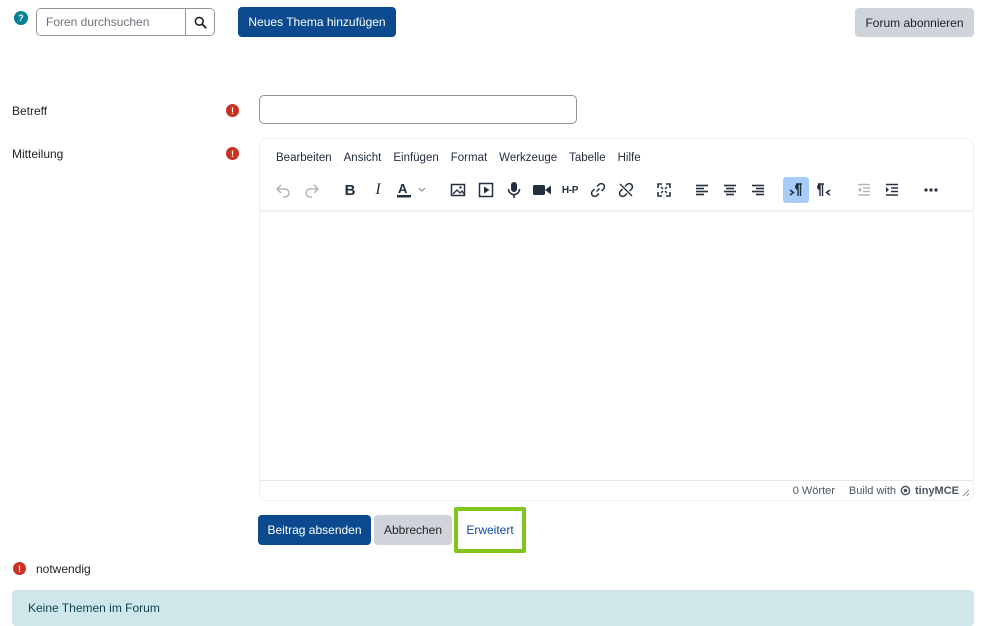  I want to click on rtl-icon, so click(824, 189).